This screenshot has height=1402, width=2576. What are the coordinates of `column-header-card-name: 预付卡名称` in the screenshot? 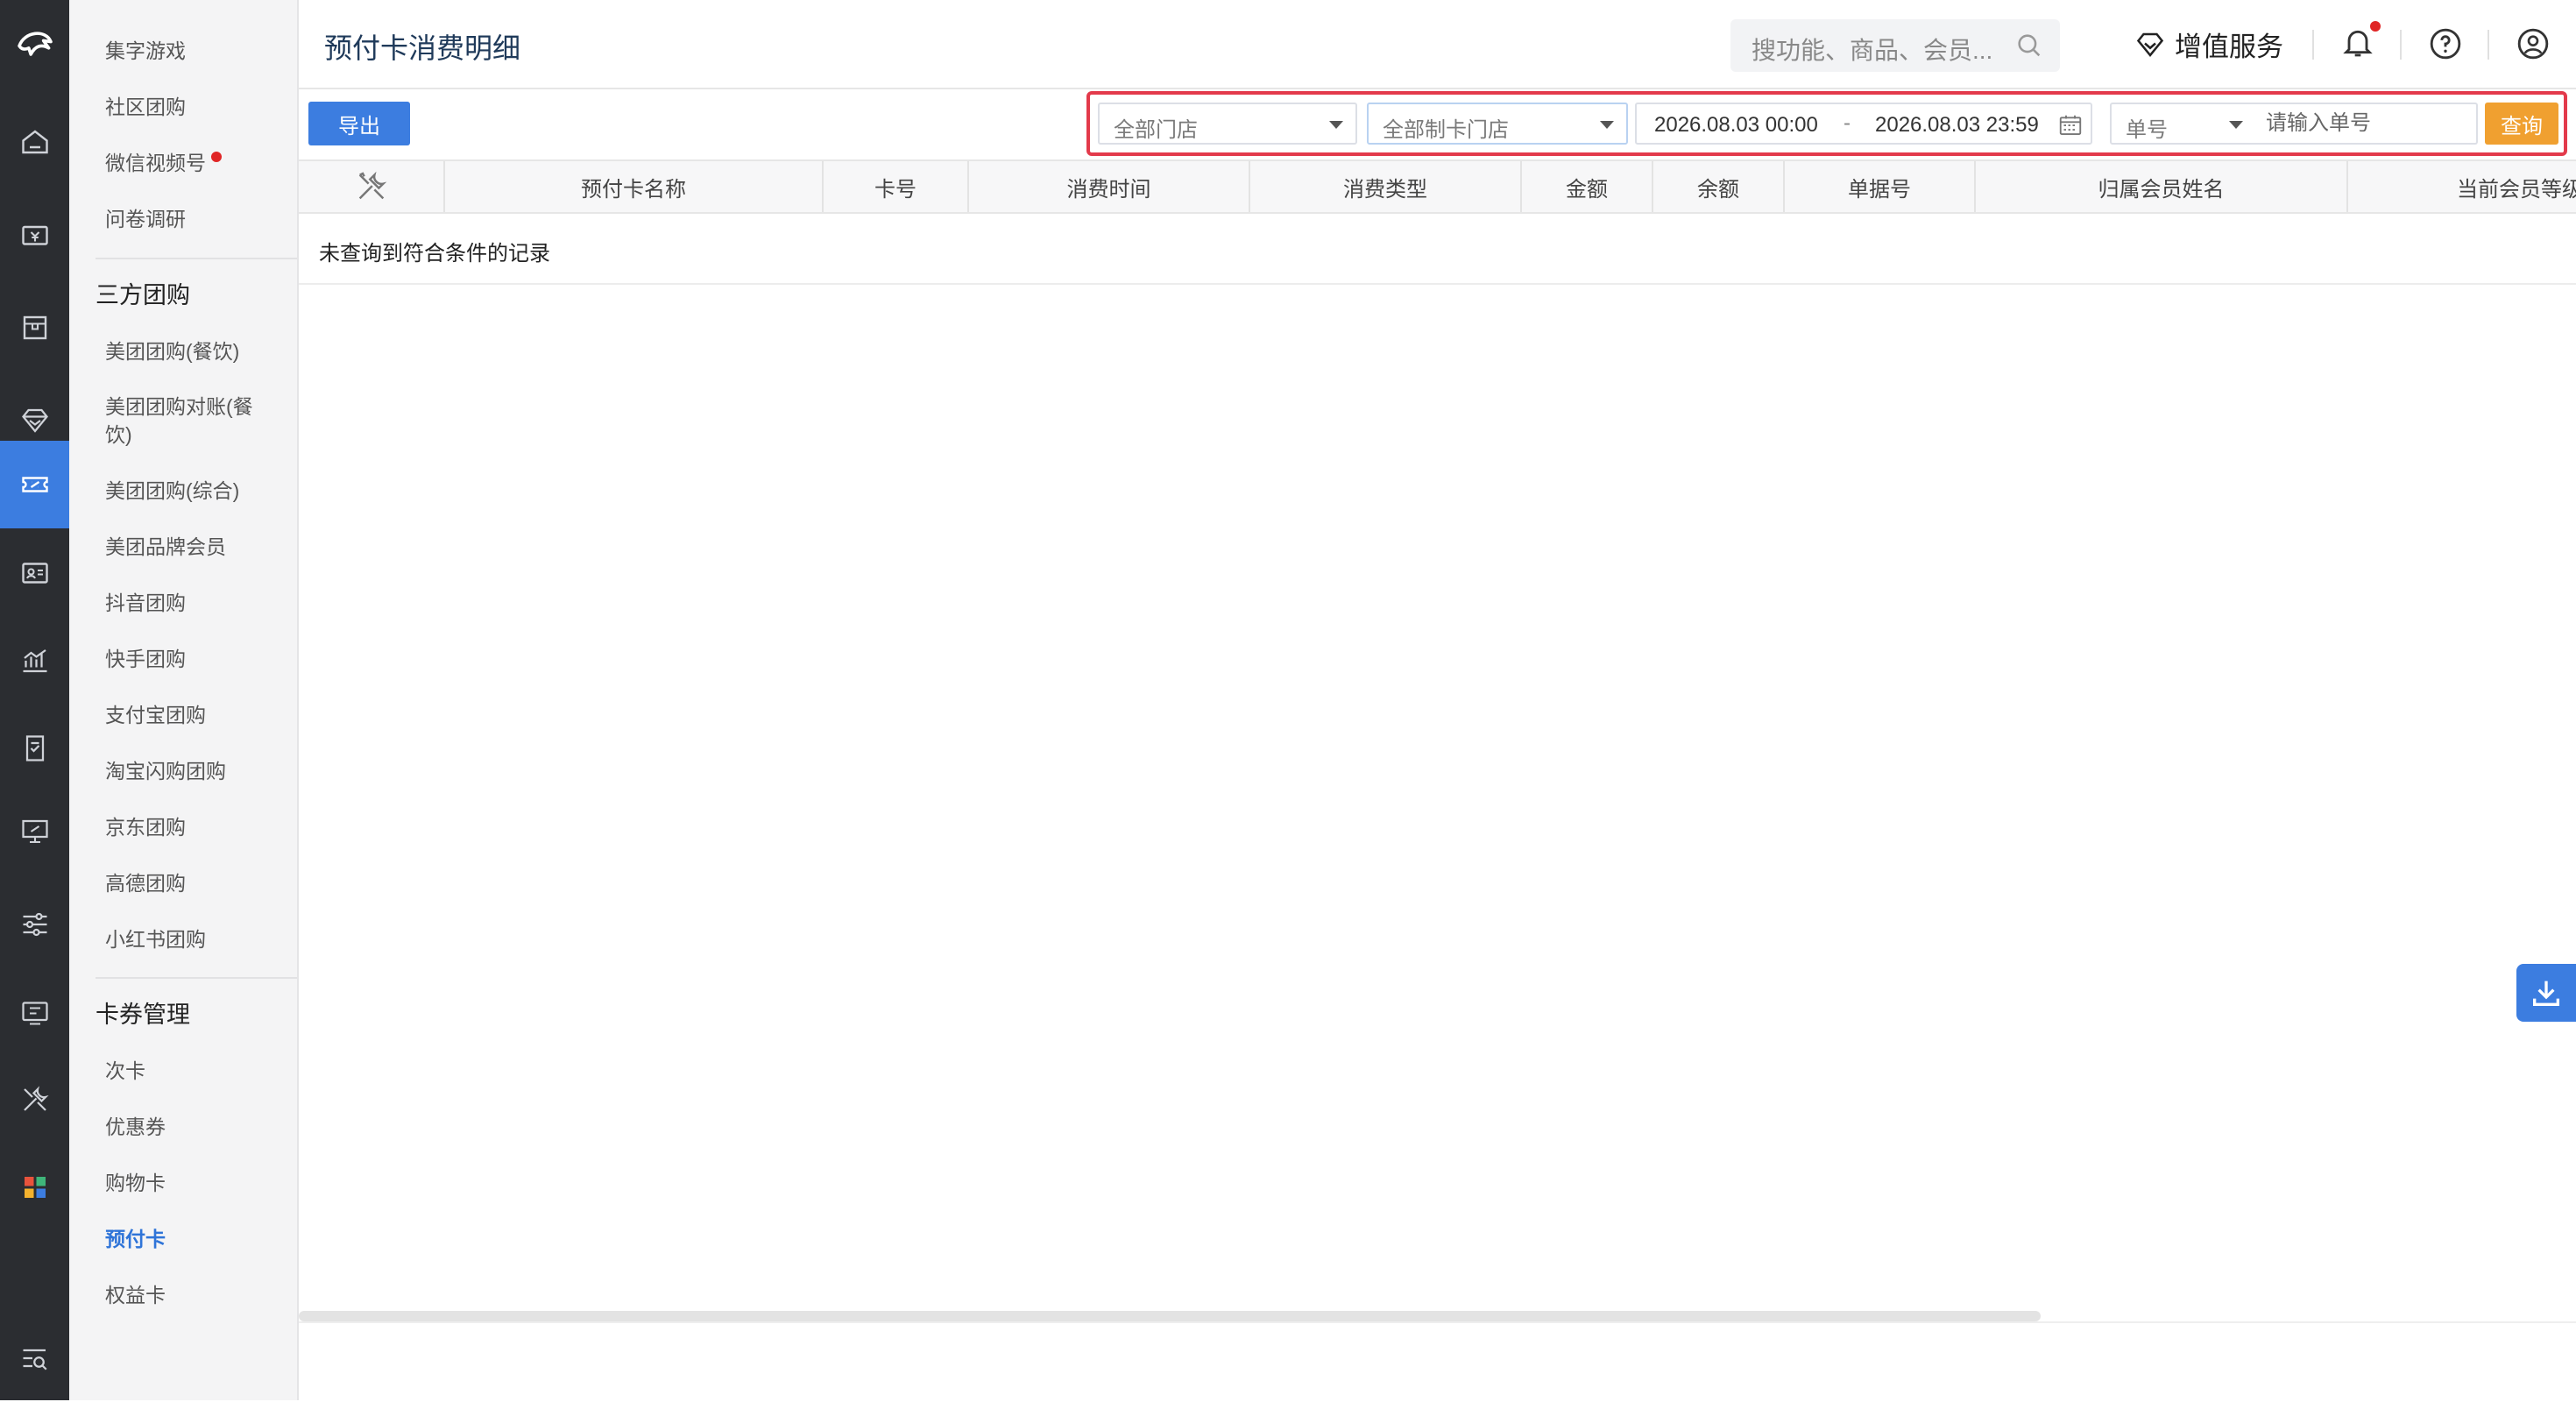 It's located at (634, 186).